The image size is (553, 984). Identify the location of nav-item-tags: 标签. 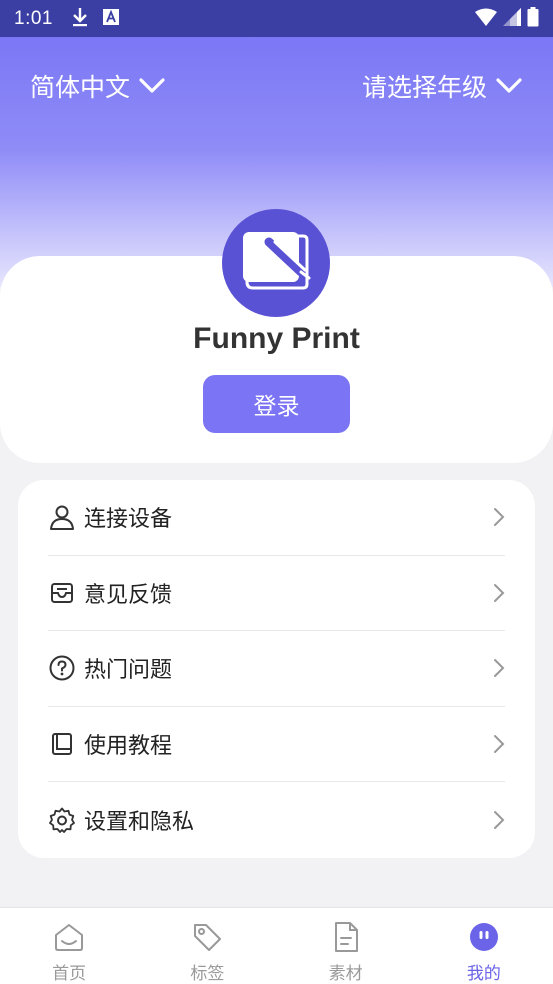
(207, 946).